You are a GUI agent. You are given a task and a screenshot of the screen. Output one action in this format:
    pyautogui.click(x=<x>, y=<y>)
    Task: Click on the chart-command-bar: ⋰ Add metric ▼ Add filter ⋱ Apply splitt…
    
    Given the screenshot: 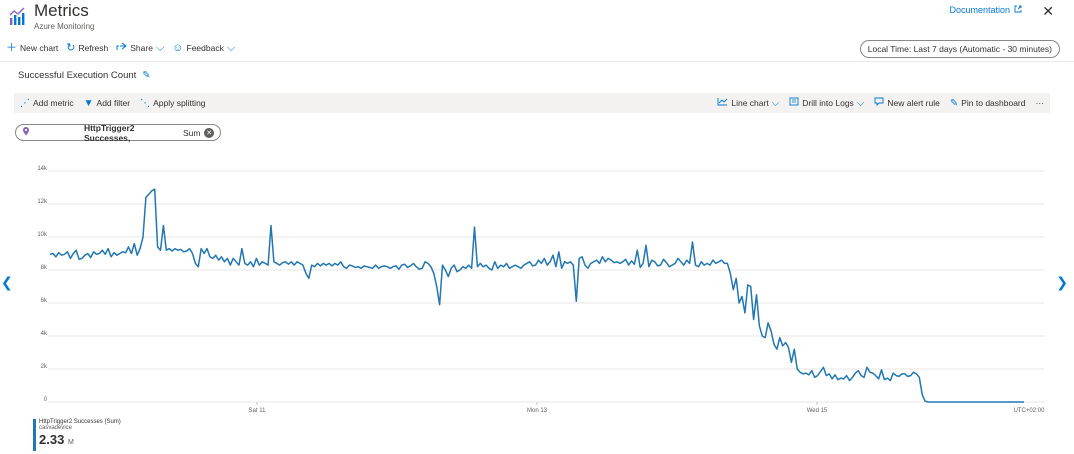 What is the action you would take?
    pyautogui.click(x=532, y=103)
    